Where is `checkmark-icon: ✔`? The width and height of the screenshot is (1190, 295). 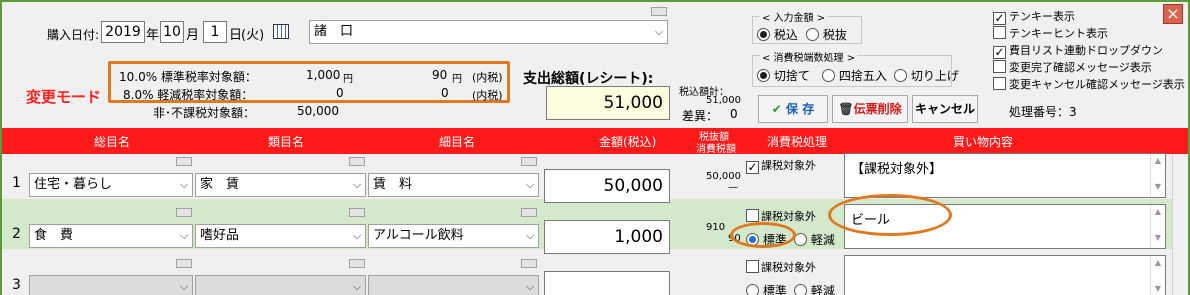 checkmark-icon: ✔ is located at coordinates (776, 109).